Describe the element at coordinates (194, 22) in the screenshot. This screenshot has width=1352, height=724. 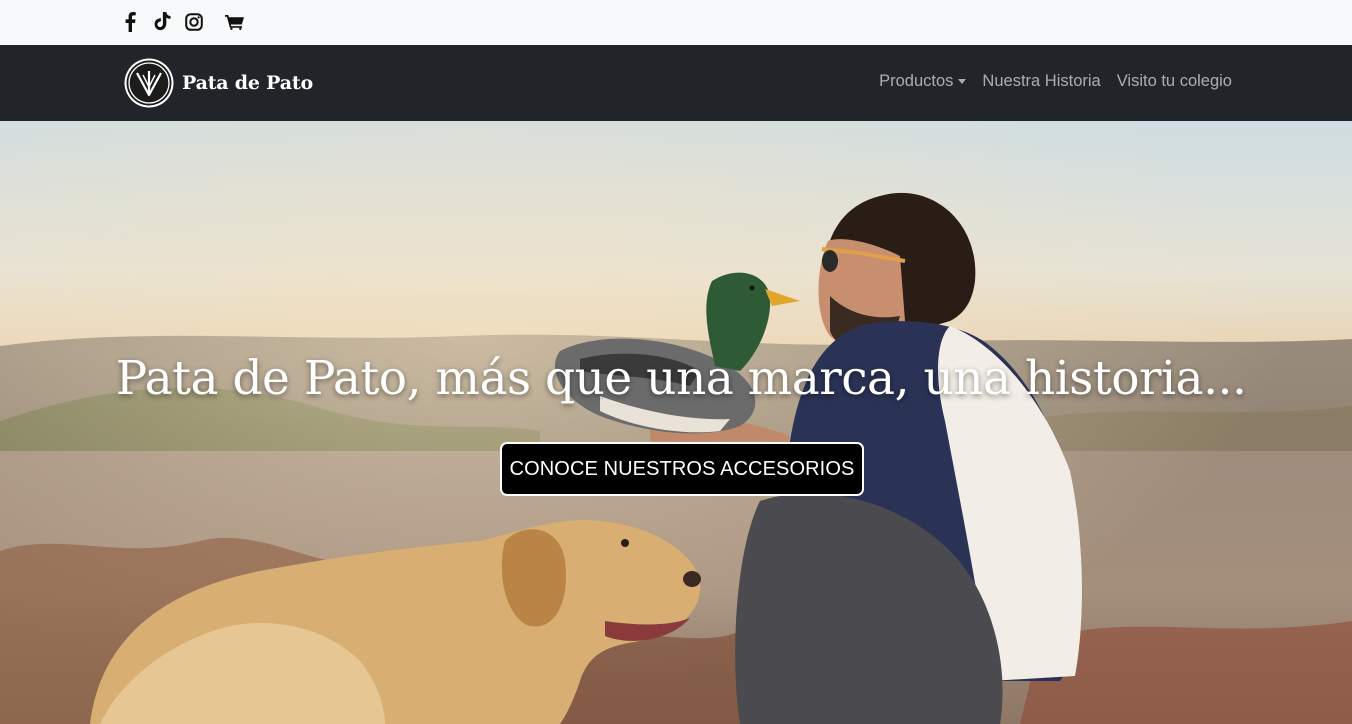
I see `instagram-icon` at that location.